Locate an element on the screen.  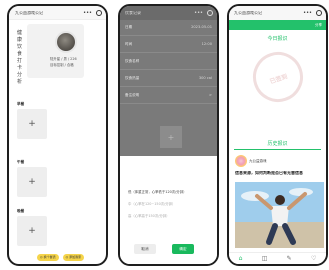
profile-tab-icon: ♡ is located at coordinates (313, 258).